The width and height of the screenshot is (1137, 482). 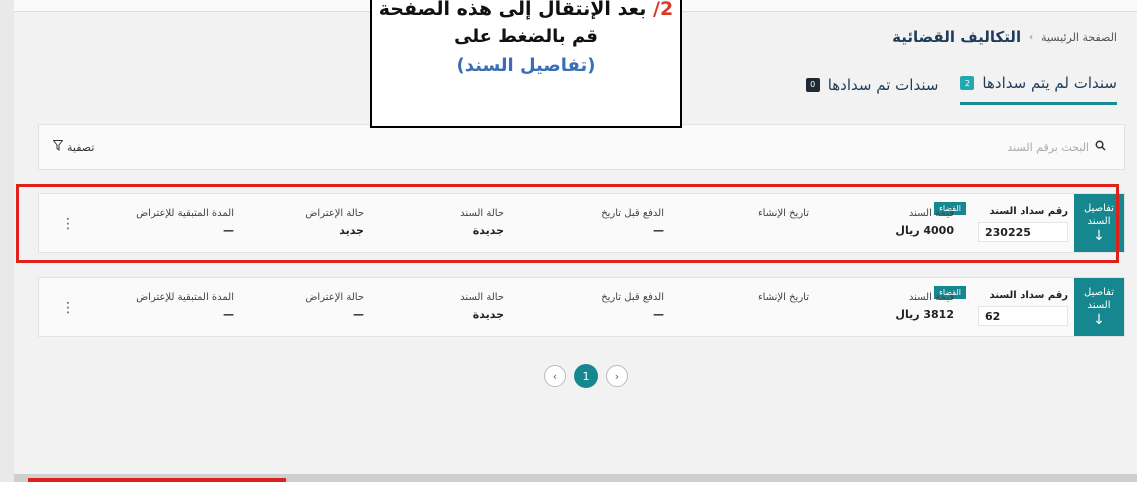 I want to click on bill-number-value: 62, so click(x=1023, y=316).